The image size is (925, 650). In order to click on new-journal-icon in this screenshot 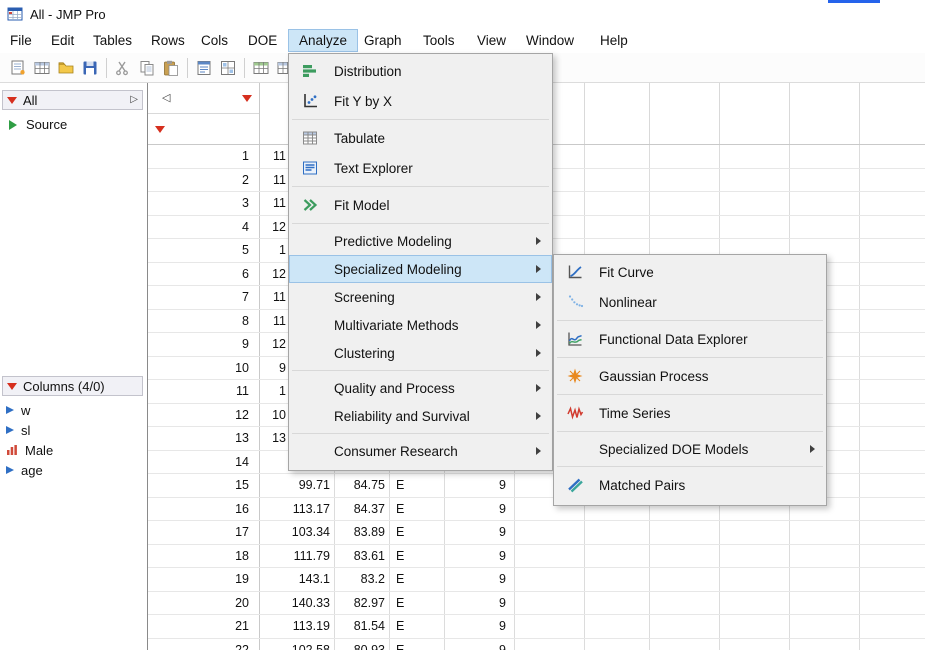, I will do `click(18, 68)`.